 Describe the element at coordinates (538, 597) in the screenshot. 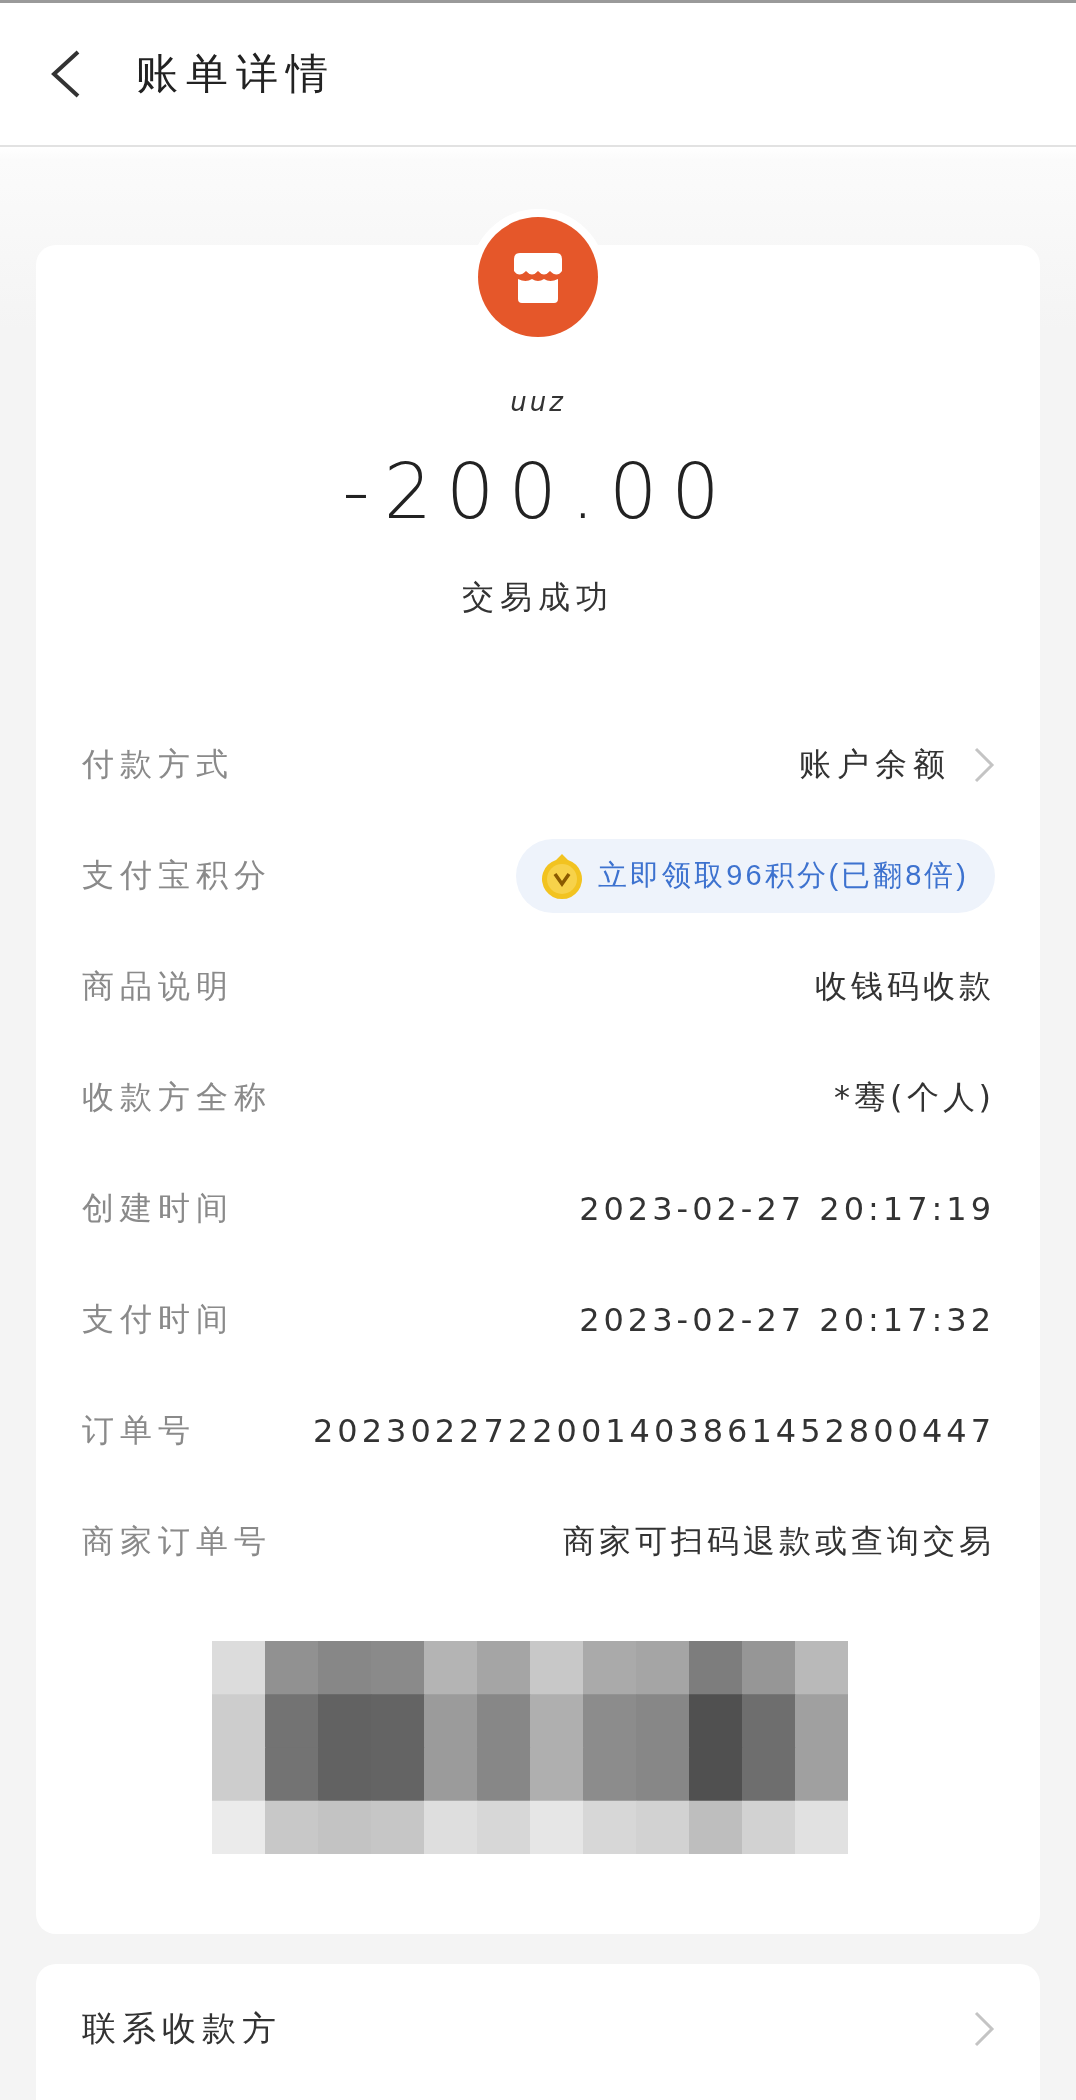

I see `transaction-status: 交易成功` at that location.